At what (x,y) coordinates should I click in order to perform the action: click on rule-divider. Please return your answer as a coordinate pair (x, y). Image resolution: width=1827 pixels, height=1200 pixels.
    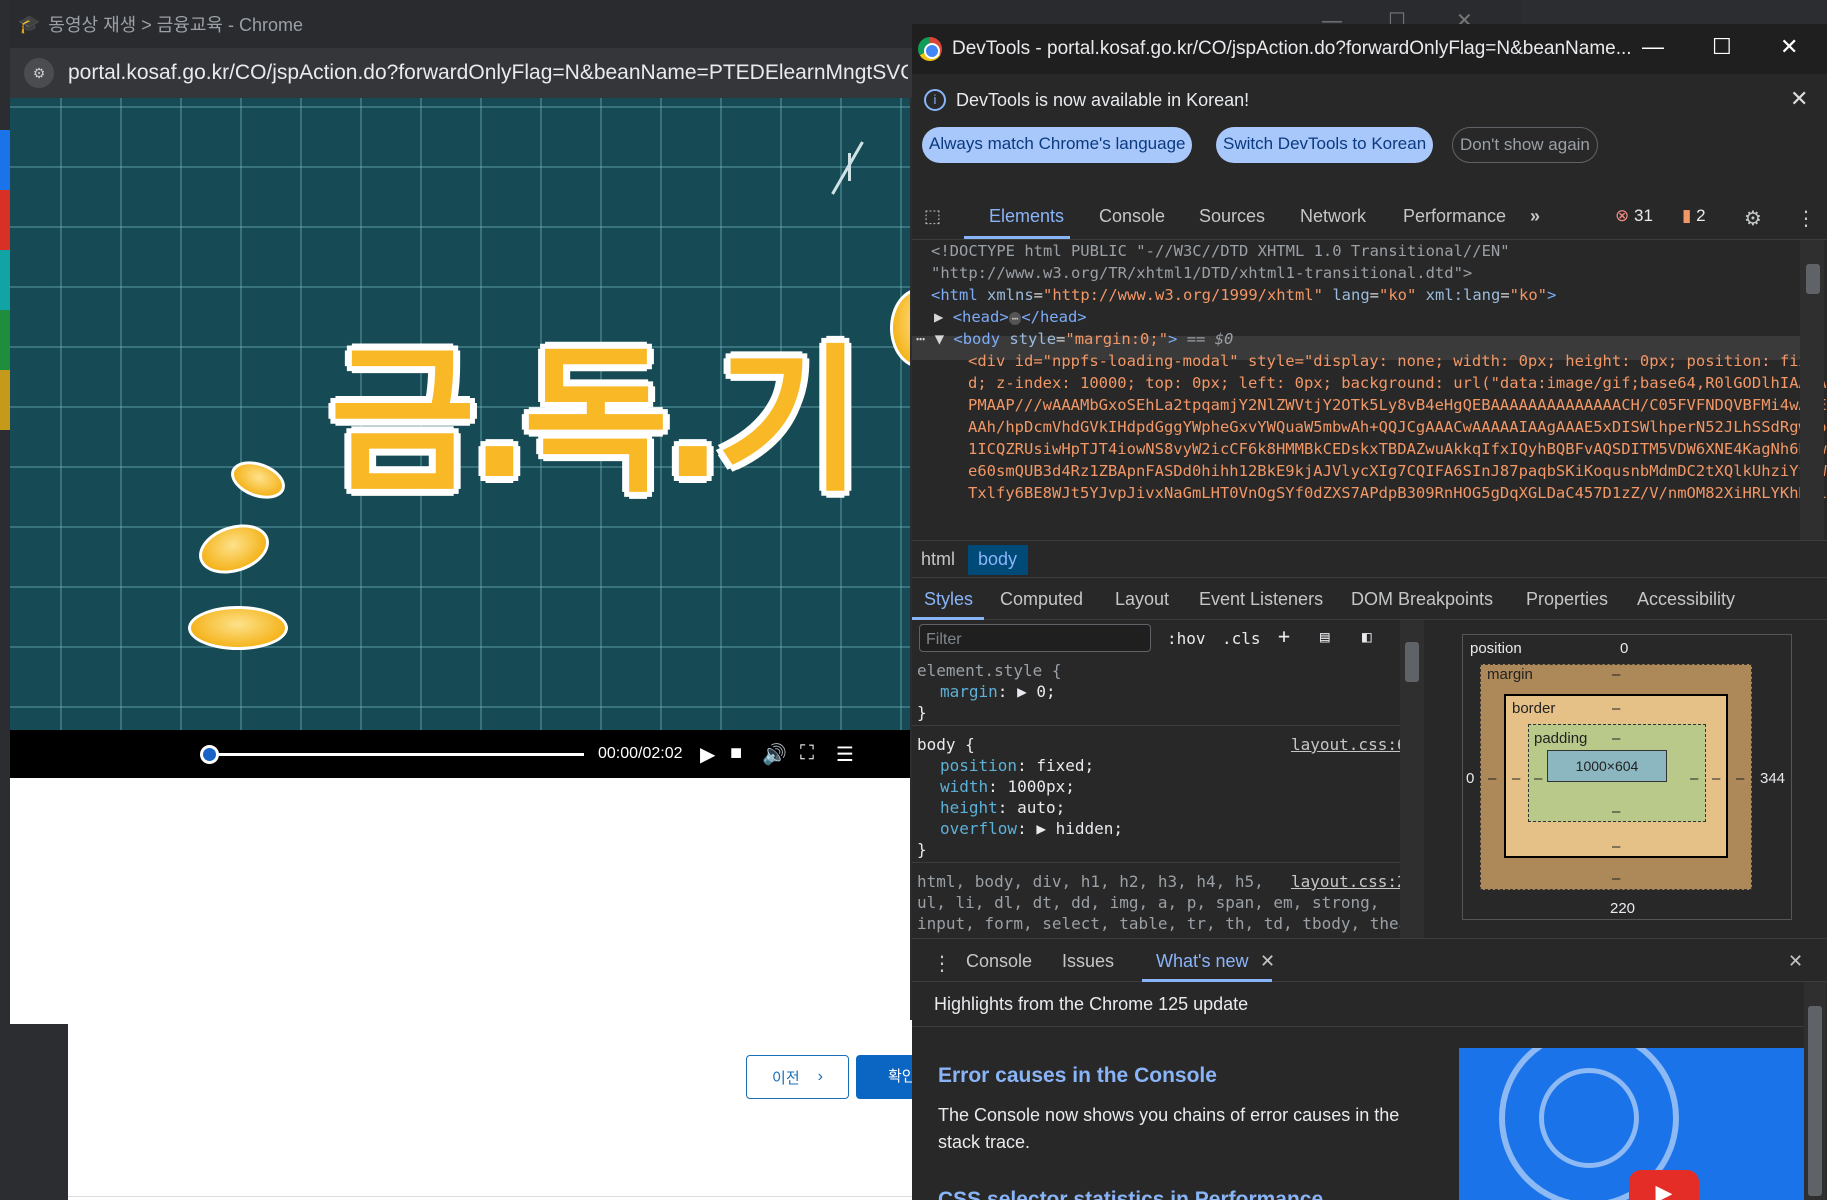
    Looking at the image, I should click on (1156, 862).